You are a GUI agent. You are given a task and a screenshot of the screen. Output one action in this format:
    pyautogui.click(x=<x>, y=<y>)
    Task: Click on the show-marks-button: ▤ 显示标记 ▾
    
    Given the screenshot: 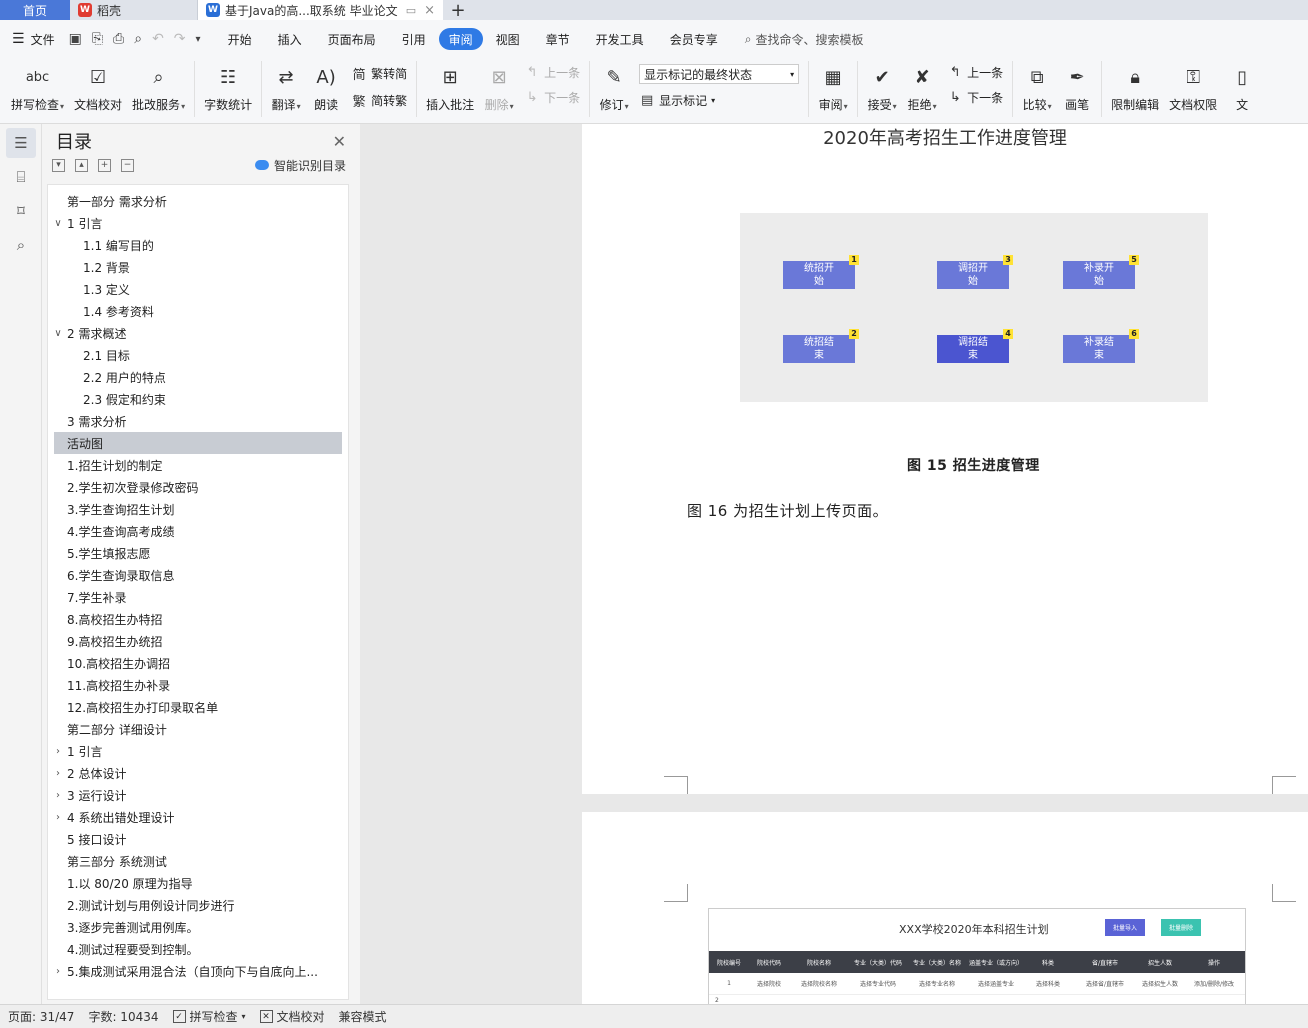 What is the action you would take?
    pyautogui.click(x=719, y=100)
    